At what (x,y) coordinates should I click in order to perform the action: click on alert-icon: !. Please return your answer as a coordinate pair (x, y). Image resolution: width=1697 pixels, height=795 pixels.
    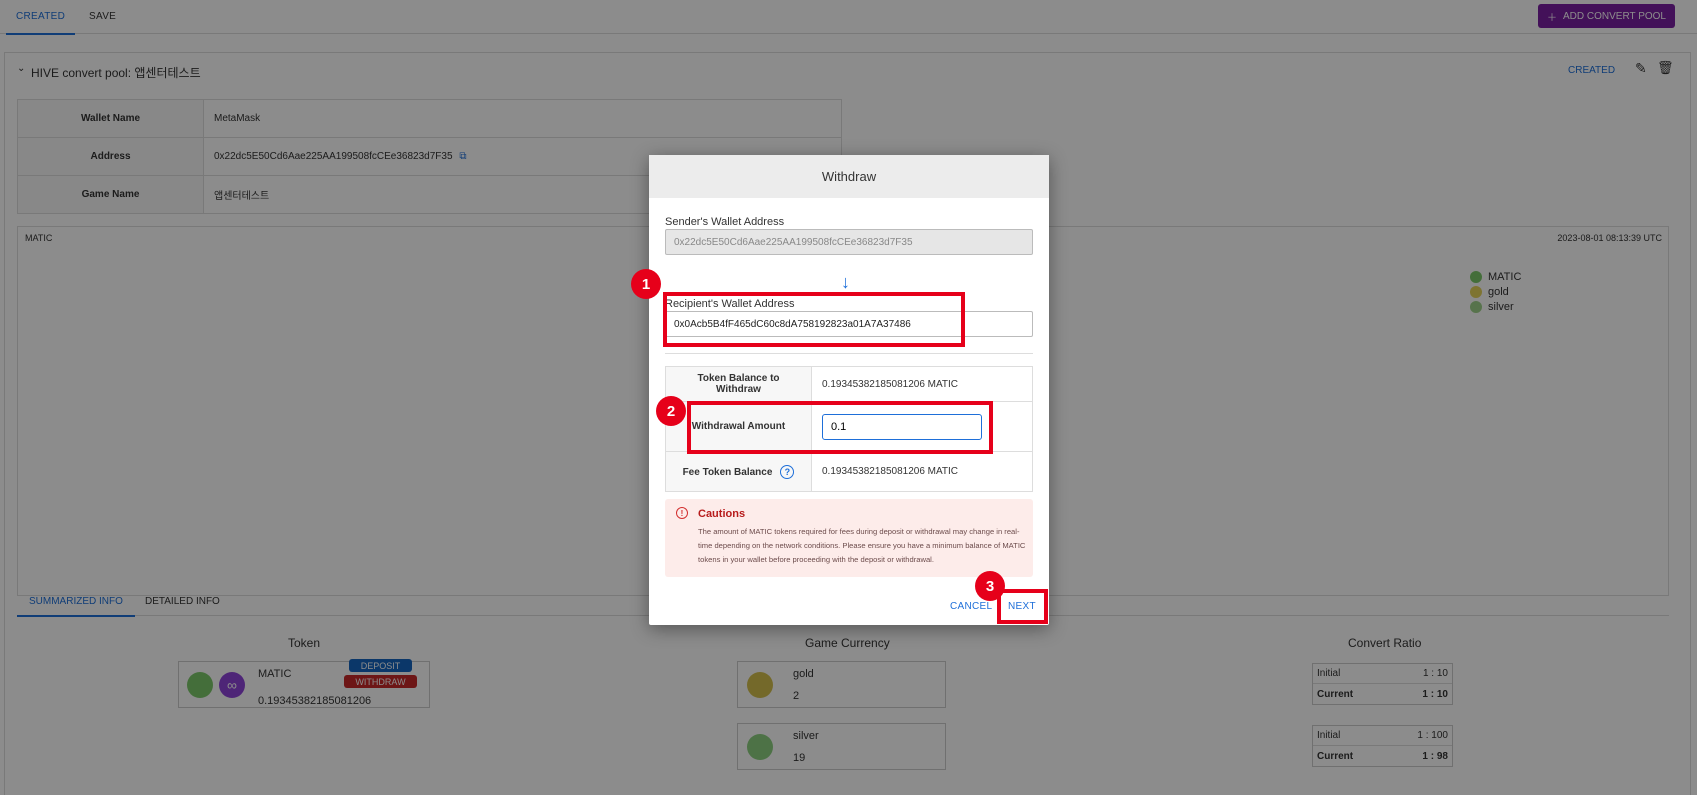
    Looking at the image, I should click on (682, 513).